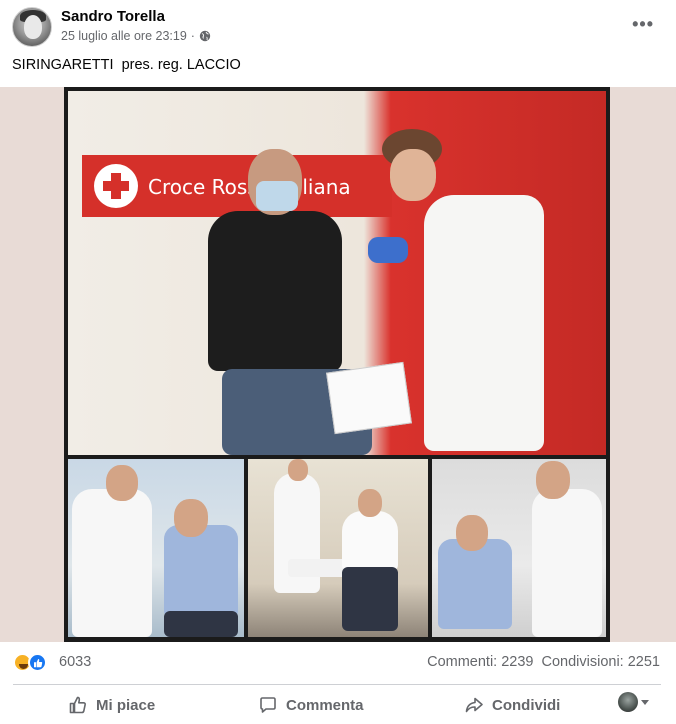 The image size is (676, 724). I want to click on seated-man-figure, so click(285, 302).